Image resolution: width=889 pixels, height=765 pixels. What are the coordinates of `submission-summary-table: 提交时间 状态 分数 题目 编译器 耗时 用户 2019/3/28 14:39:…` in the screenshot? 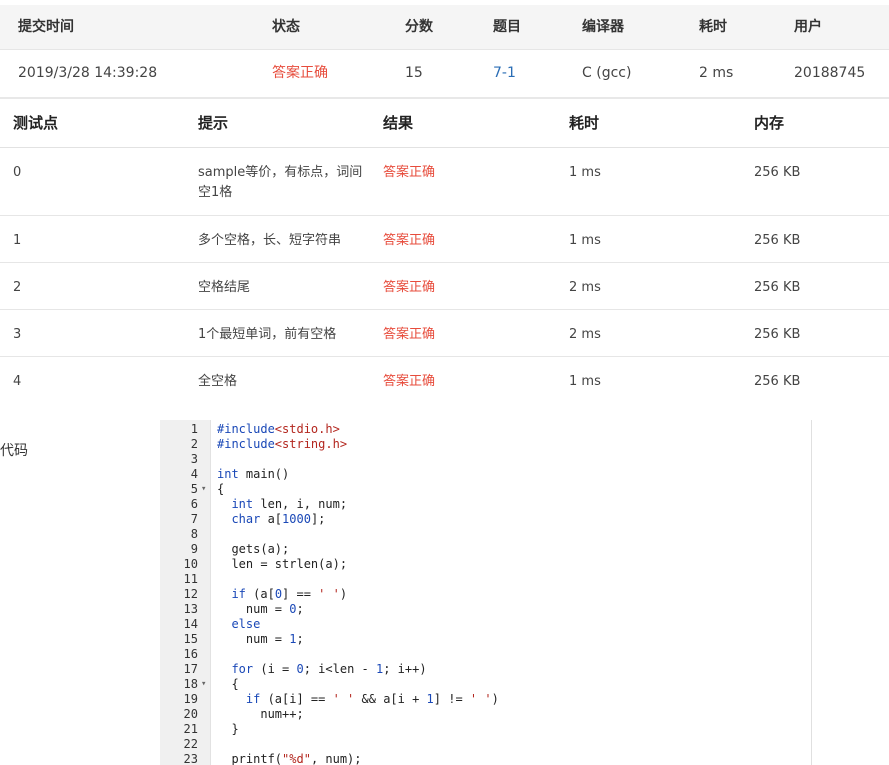 It's located at (444, 52).